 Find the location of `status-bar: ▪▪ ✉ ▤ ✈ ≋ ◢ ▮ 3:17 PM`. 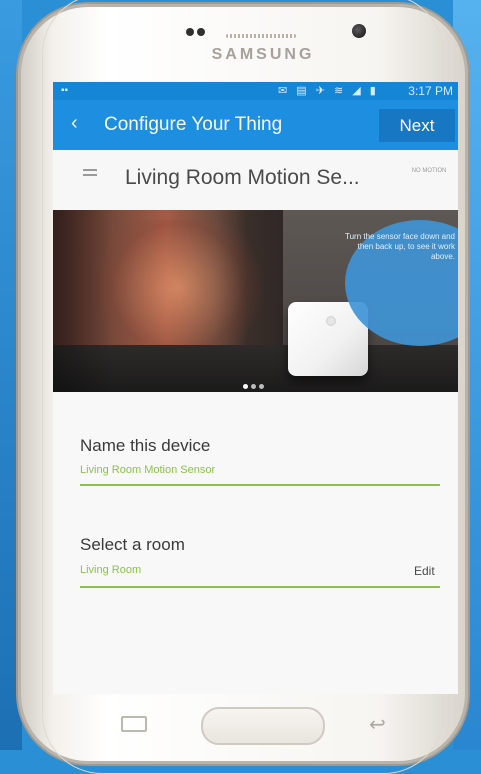

status-bar: ▪▪ ✉ ▤ ✈ ≋ ◢ ▮ 3:17 PM is located at coordinates (255, 91).